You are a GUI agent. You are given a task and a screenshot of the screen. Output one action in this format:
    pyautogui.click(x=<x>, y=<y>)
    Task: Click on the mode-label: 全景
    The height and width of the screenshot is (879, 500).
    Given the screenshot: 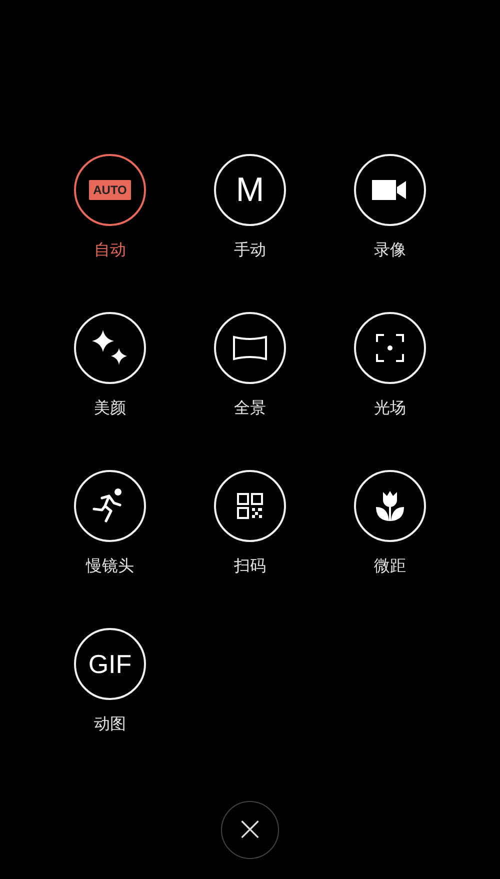 What is the action you would take?
    pyautogui.click(x=250, y=408)
    